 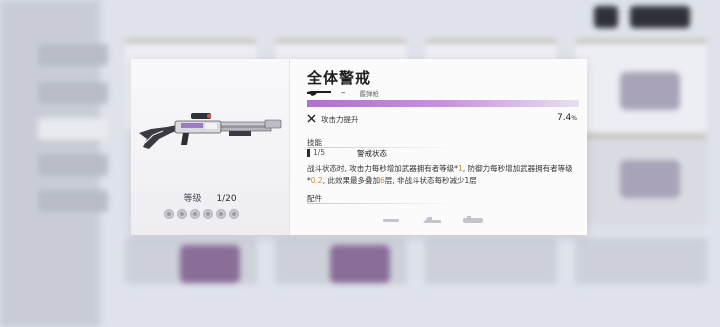 I want to click on level-label: 等级, so click(x=192, y=199).